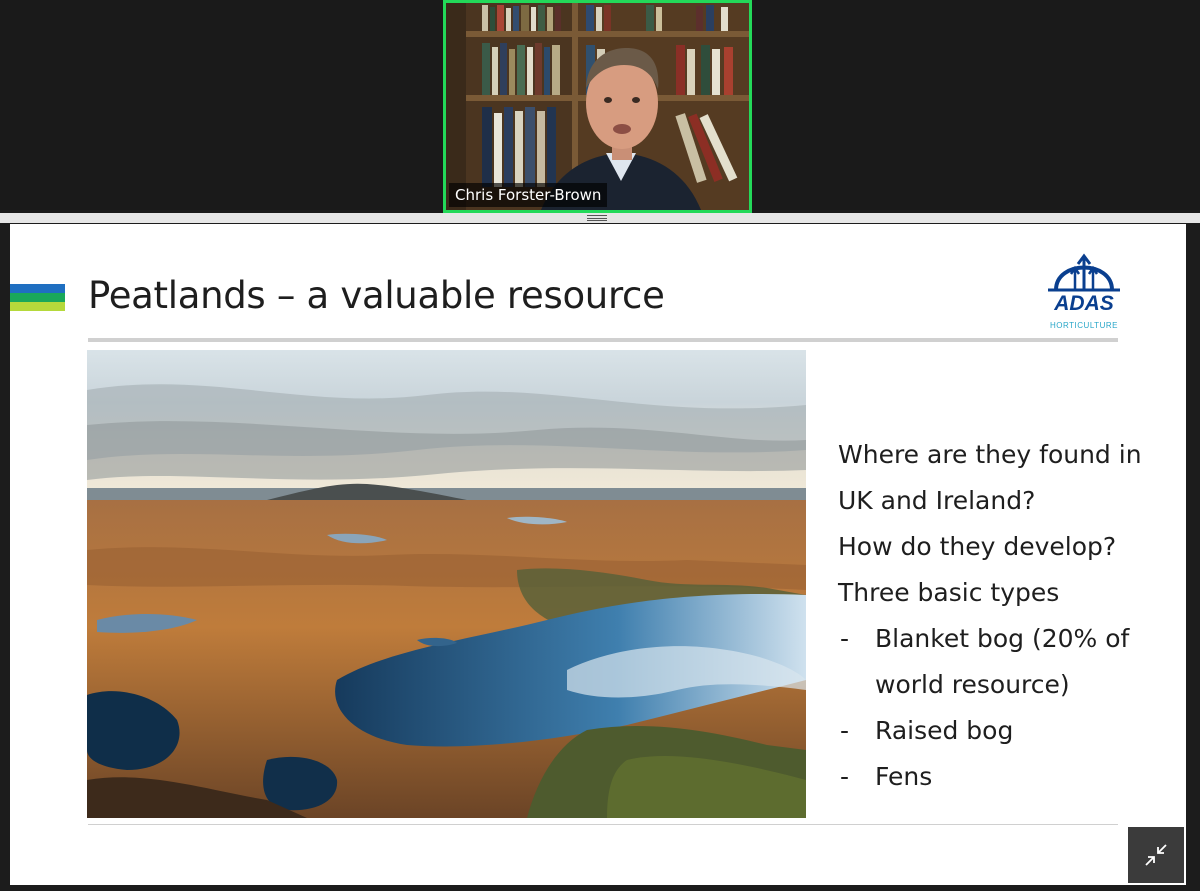 The height and width of the screenshot is (891, 1200). What do you see at coordinates (597, 218) in the screenshot?
I see `drag-handle-icon` at bounding box center [597, 218].